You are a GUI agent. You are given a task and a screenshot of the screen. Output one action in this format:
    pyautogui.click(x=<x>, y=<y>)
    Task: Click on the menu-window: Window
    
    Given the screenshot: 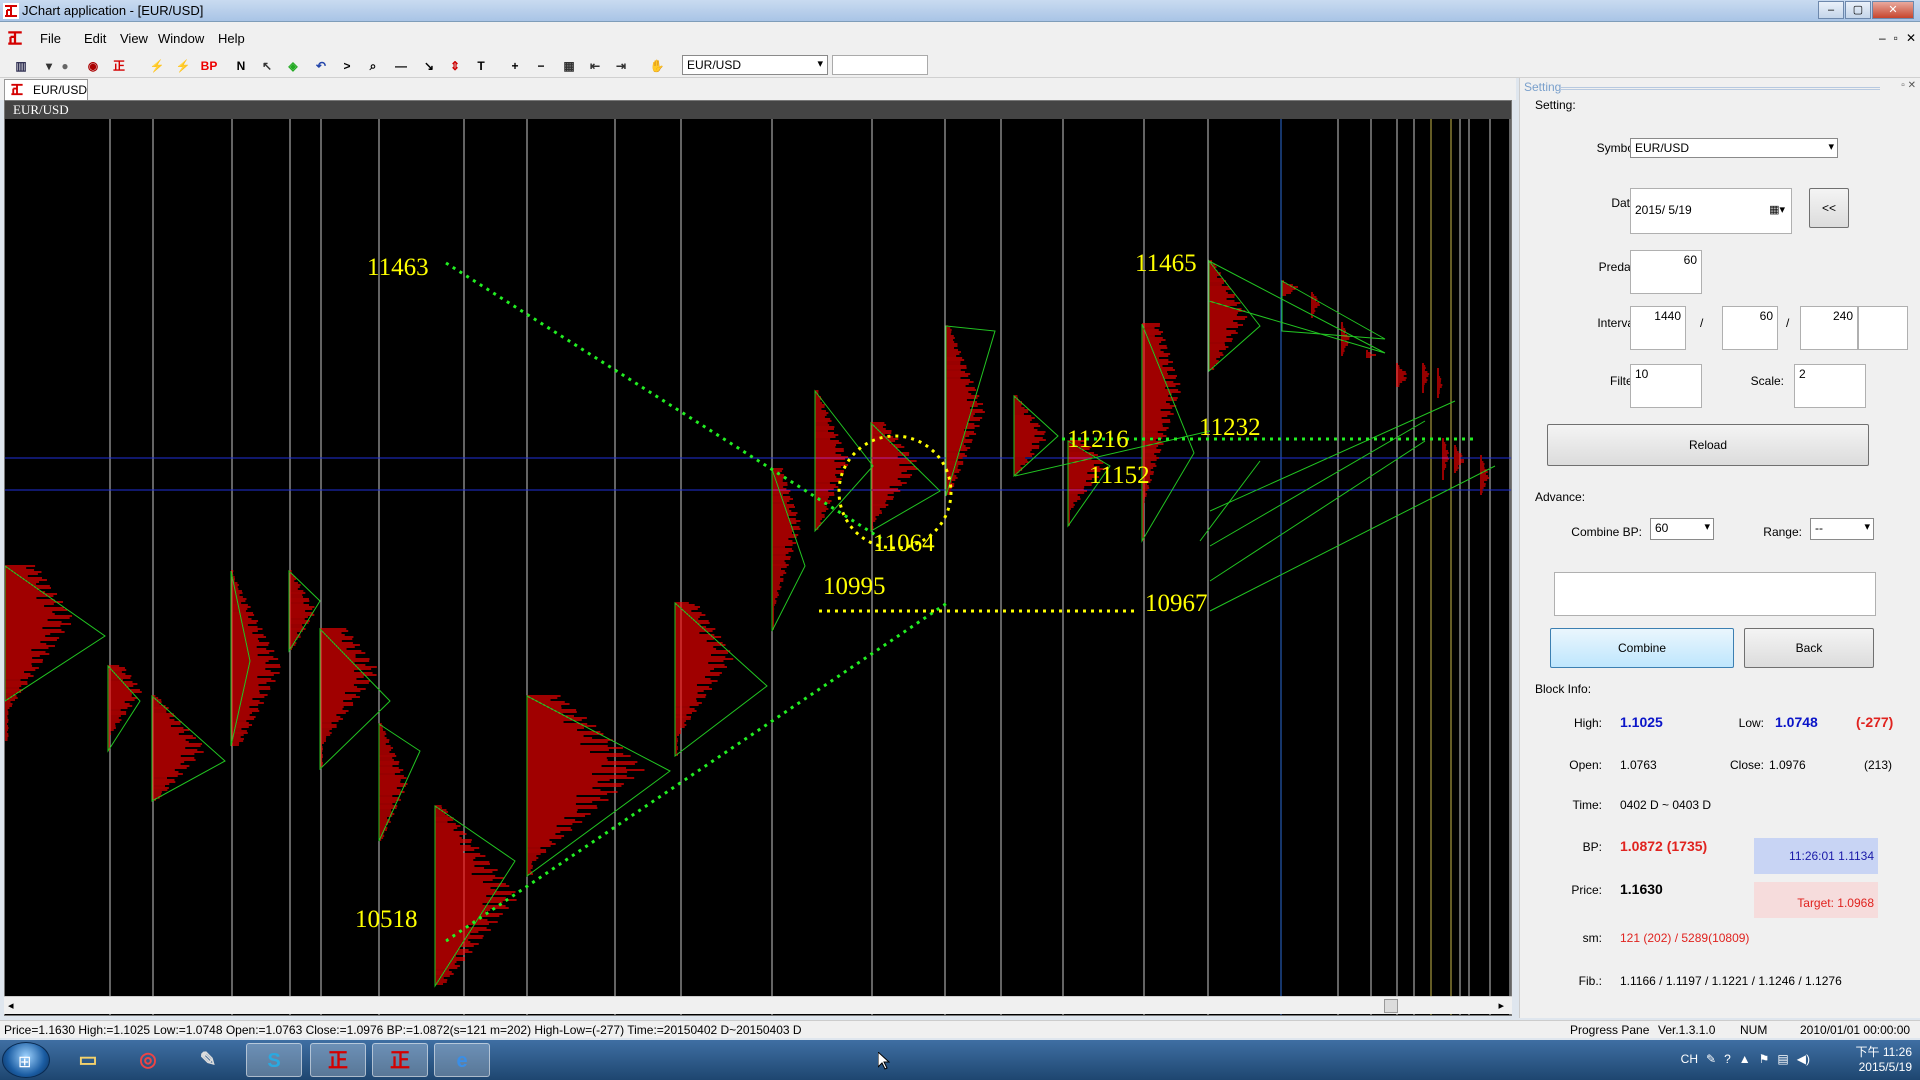 What is the action you would take?
    pyautogui.click(x=181, y=38)
    